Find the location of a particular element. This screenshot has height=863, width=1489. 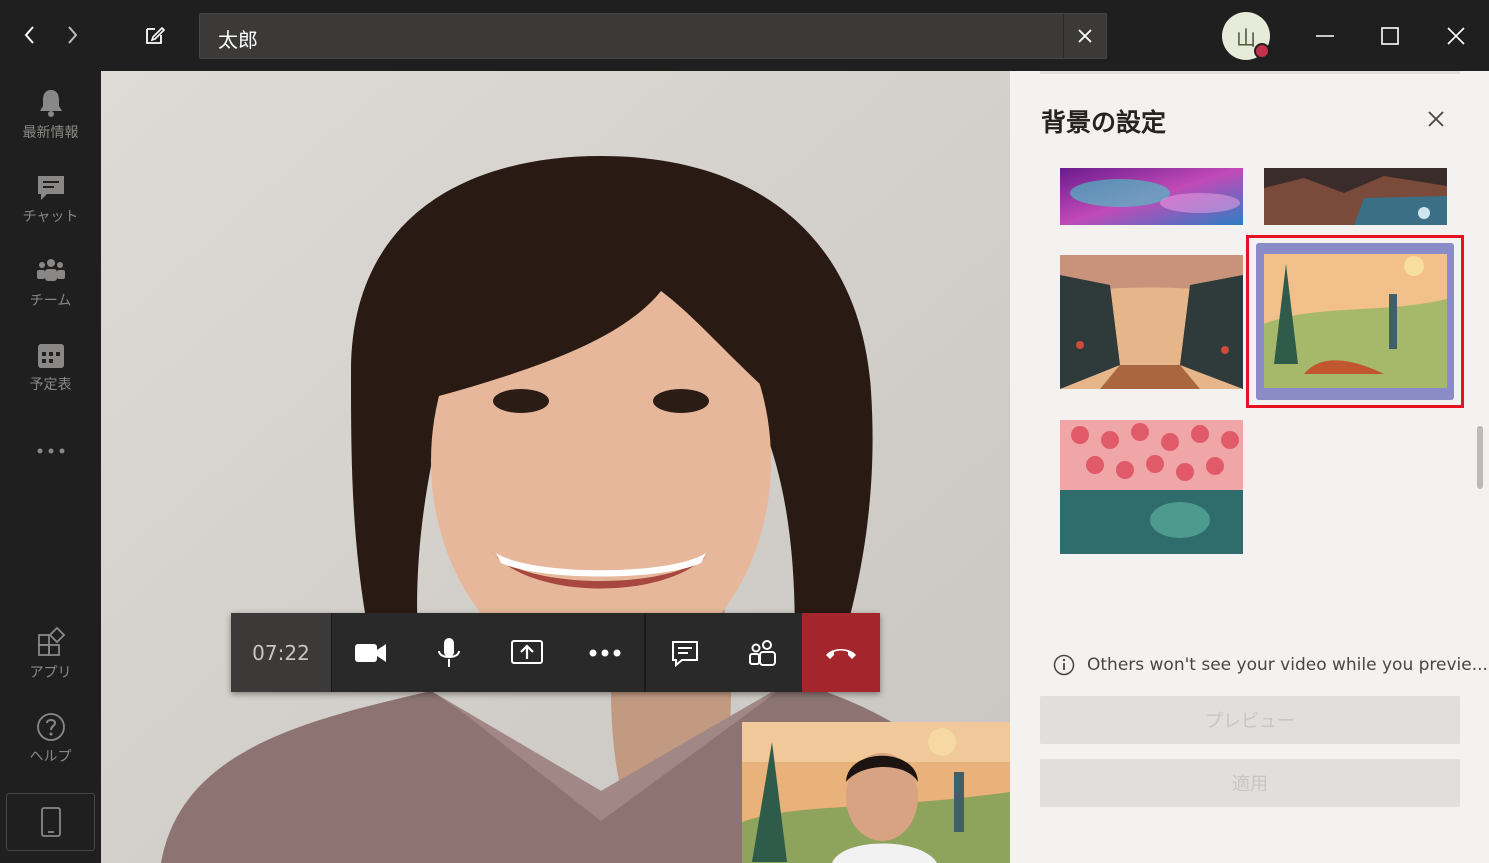

back-button is located at coordinates (30, 35).